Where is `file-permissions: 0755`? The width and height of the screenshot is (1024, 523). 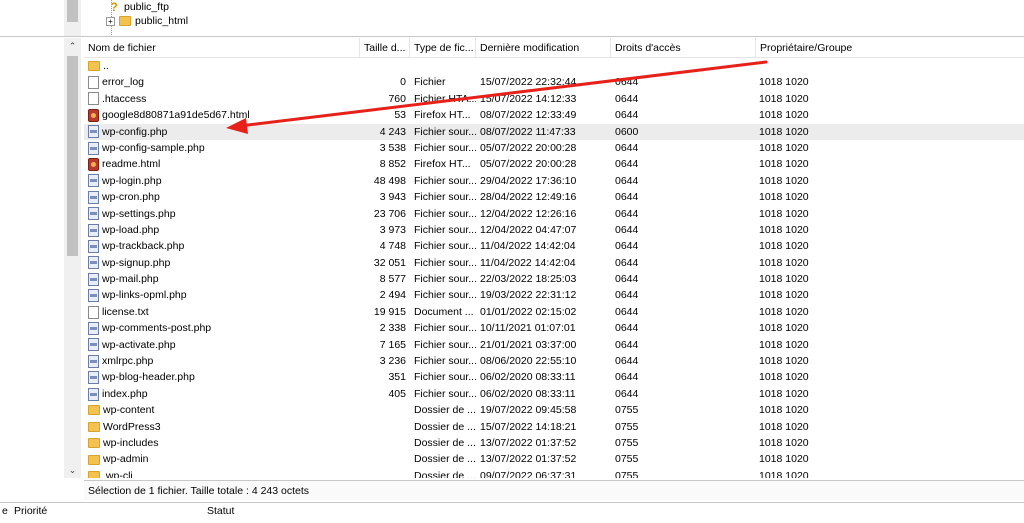 file-permissions: 0755 is located at coordinates (627, 442).